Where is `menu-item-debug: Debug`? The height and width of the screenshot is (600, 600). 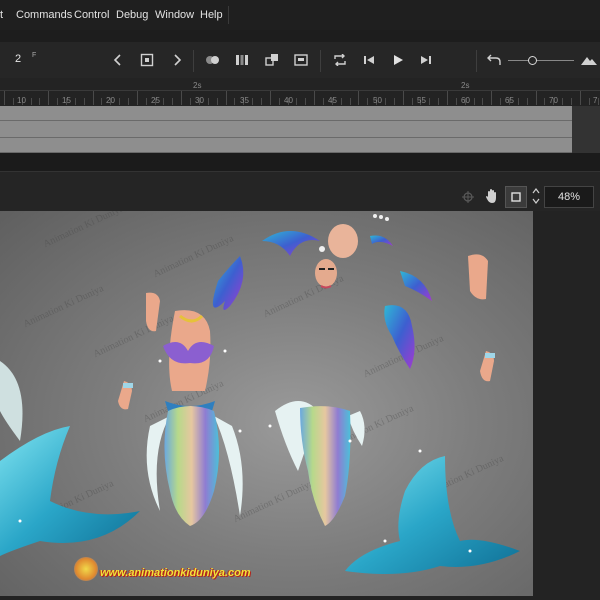 menu-item-debug: Debug is located at coordinates (132, 15).